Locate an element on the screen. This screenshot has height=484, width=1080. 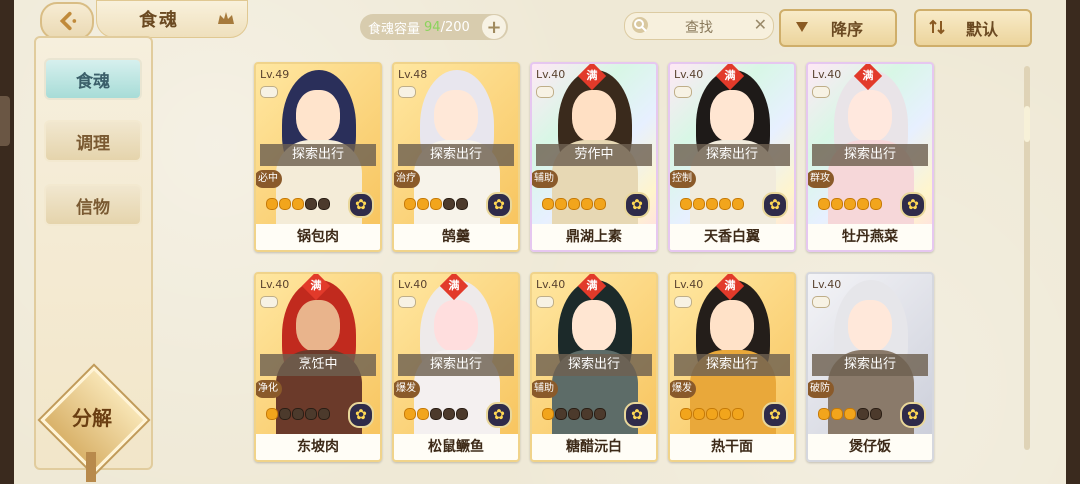
food-soul-card: Lv.40 探索出行 破防 ✿ 煲仔饭 is located at coordinates (870, 367).